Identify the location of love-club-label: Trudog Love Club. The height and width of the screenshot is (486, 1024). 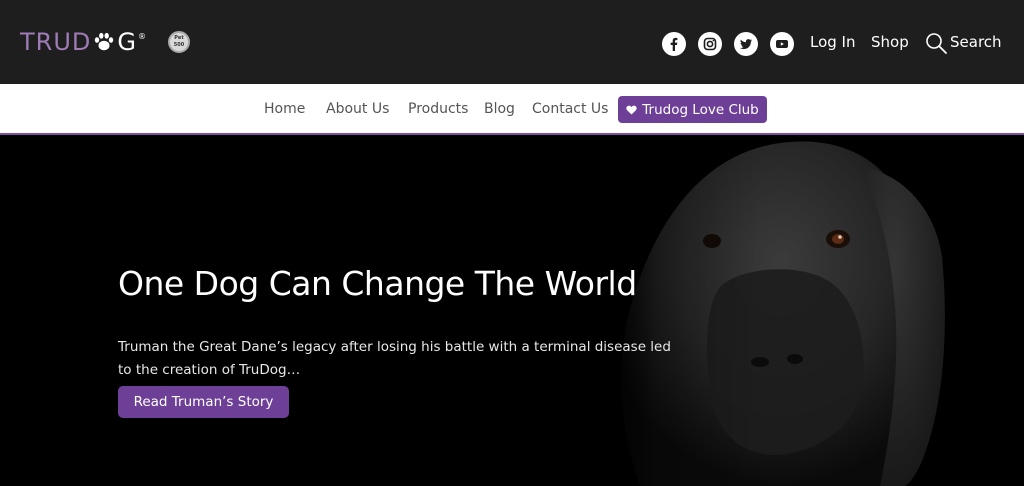
(700, 109).